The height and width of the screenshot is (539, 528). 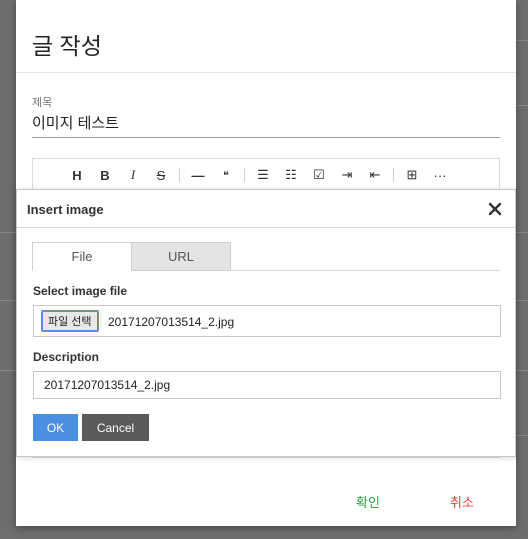 I want to click on popup-title: Insert image, so click(x=65, y=209).